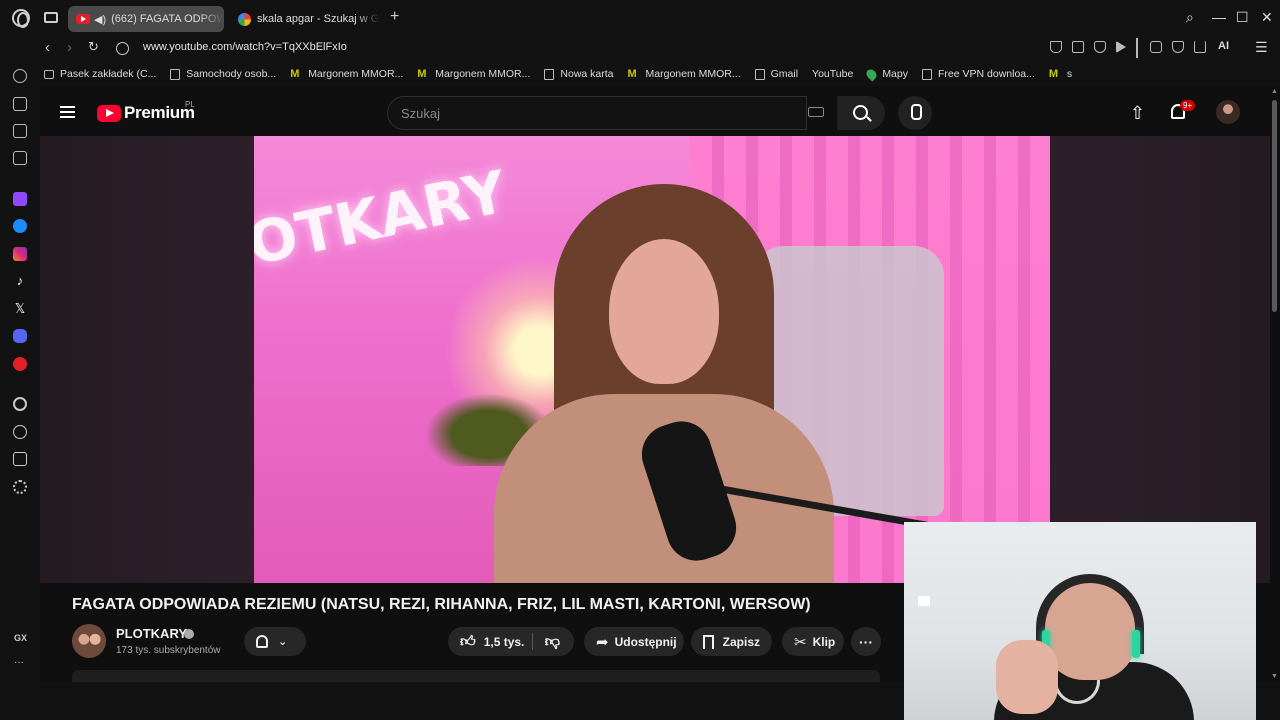  I want to click on search-button, so click(861, 113).